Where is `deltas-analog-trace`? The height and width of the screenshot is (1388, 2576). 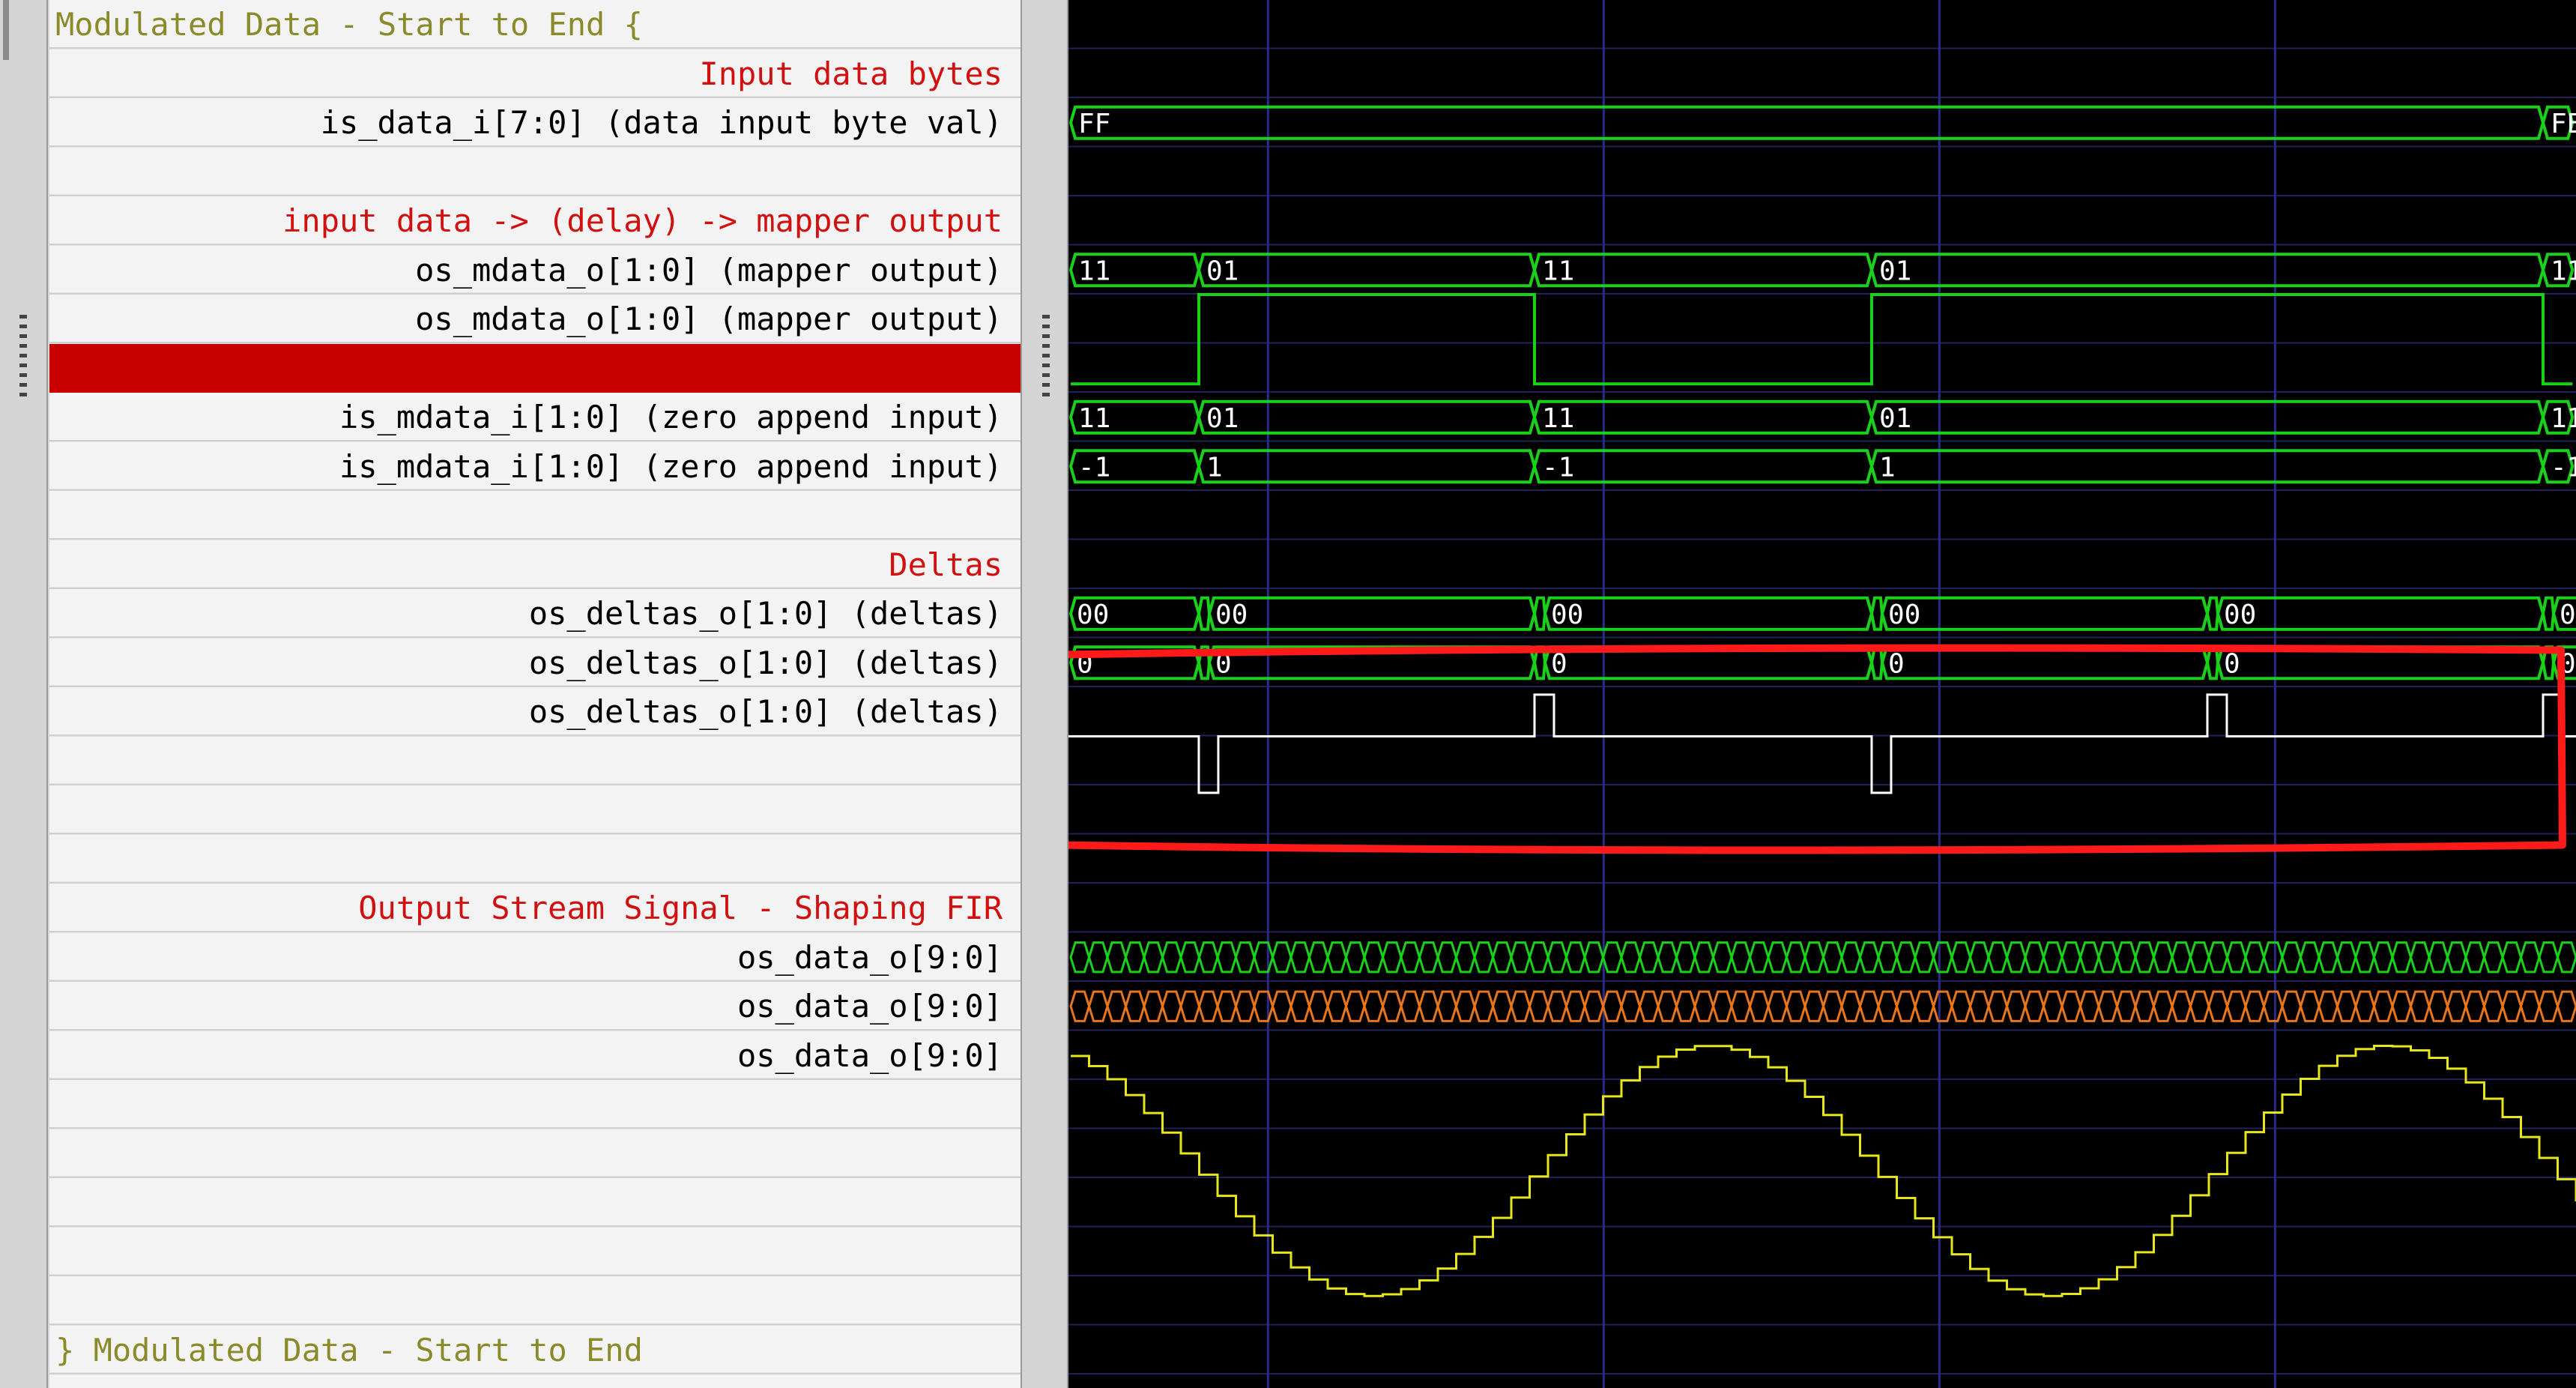
deltas-analog-trace is located at coordinates (1822, 743).